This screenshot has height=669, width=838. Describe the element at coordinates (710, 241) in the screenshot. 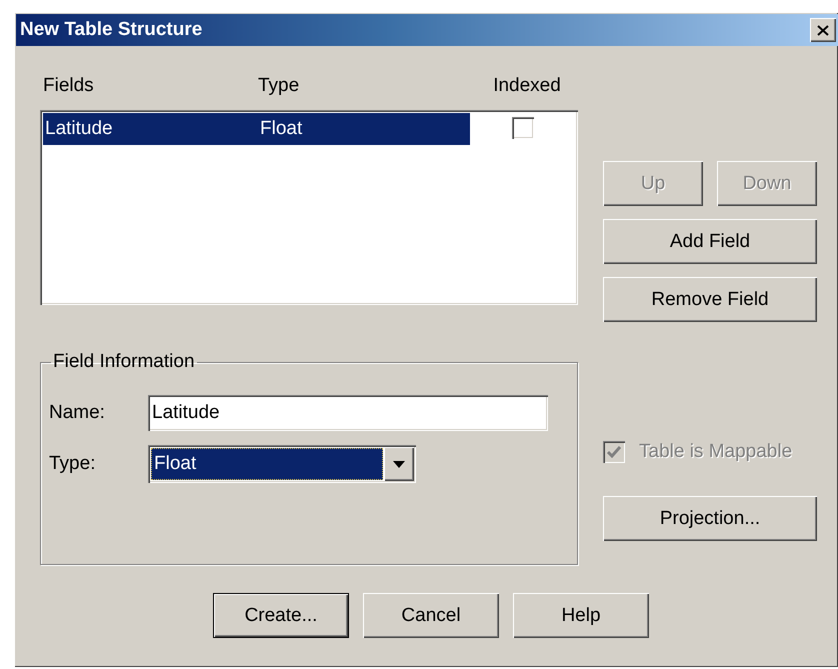

I see `add-field-button: Add Field` at that location.